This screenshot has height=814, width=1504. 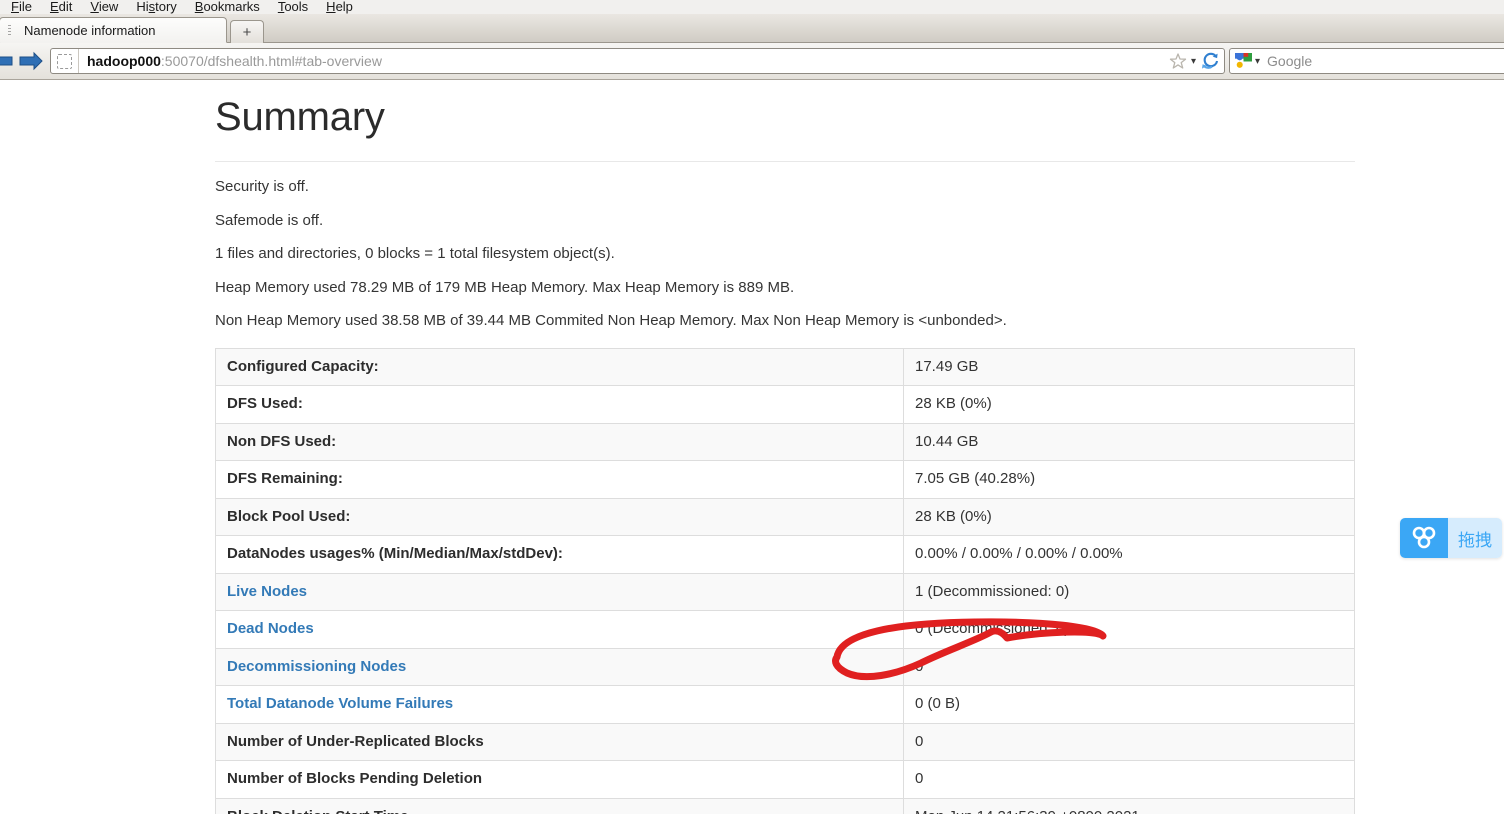 What do you see at coordinates (559, 629) in the screenshot?
I see `table-cell-label: Dead Nodes` at bounding box center [559, 629].